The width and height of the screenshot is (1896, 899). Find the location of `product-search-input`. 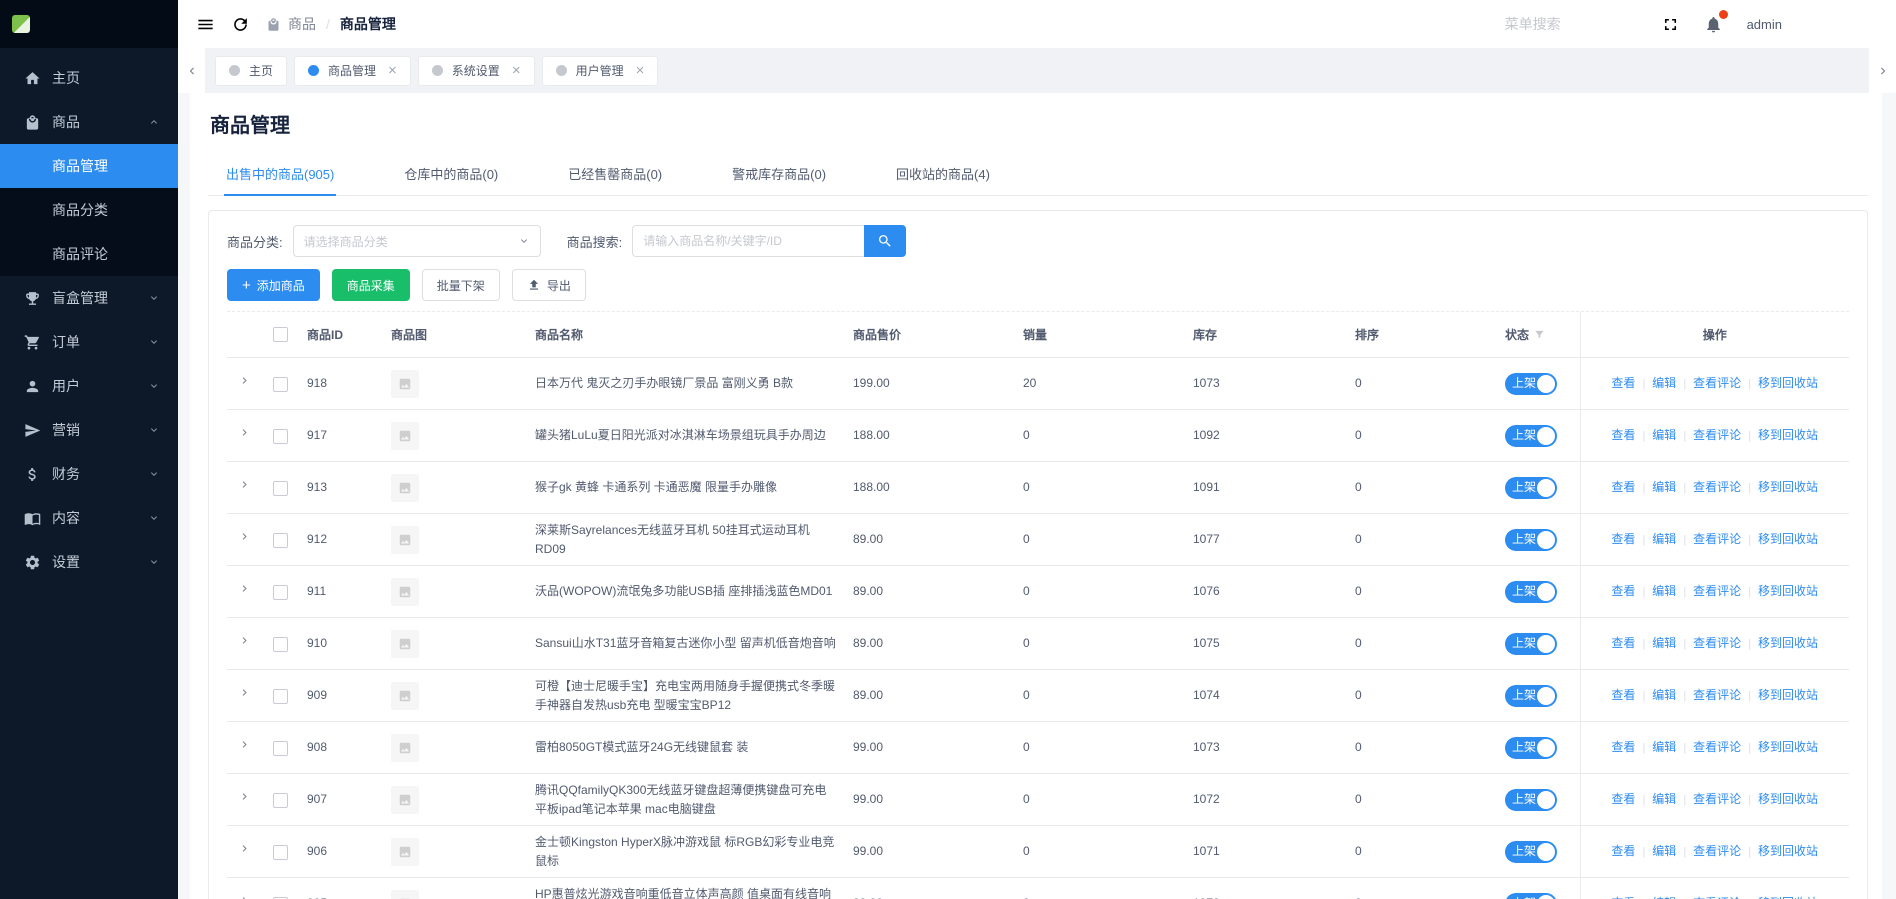

product-search-input is located at coordinates (748, 241).